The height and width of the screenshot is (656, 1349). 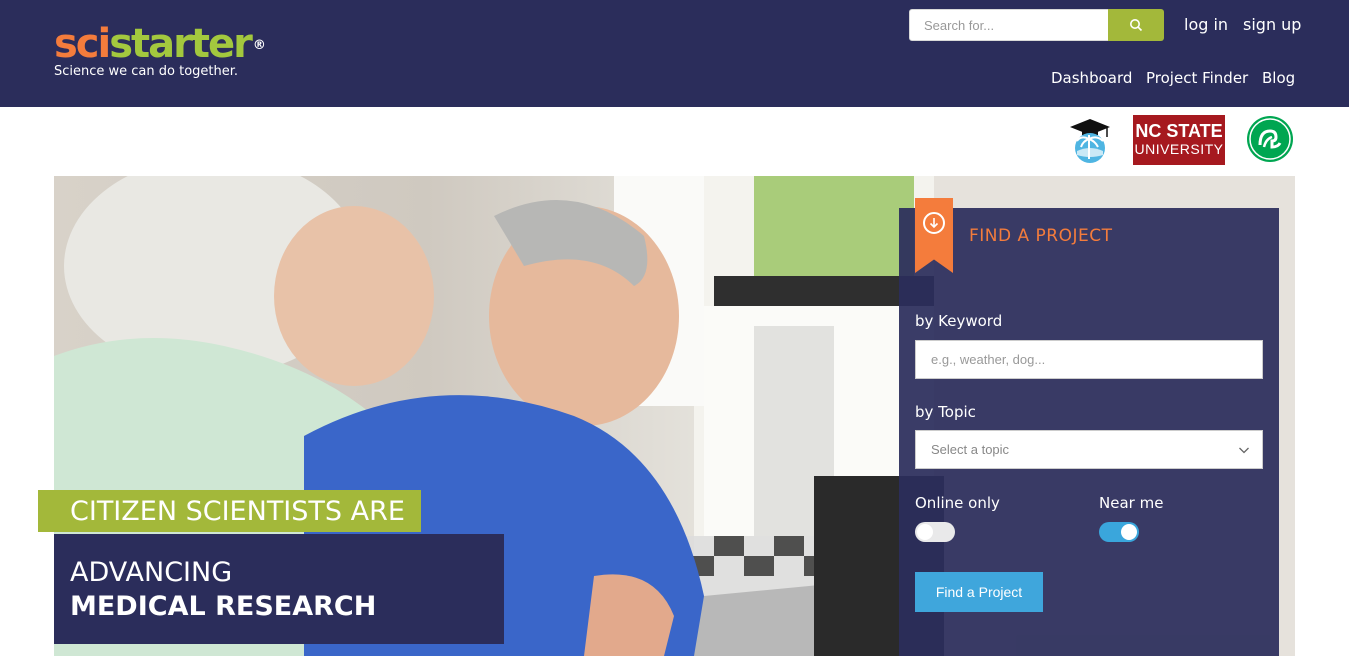 I want to click on nav-blog: Blog, so click(x=1278, y=78).